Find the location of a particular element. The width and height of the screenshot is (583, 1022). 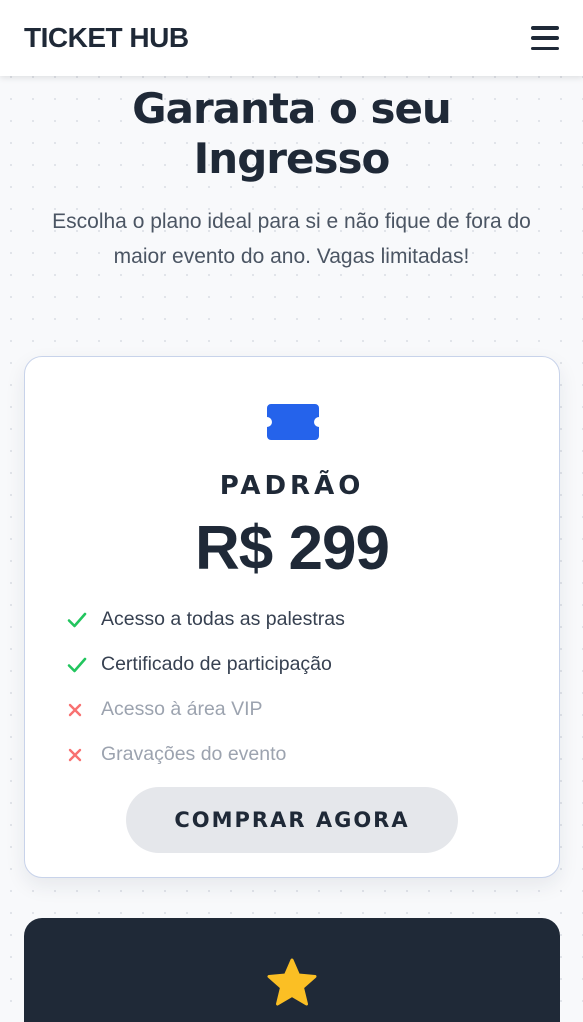

plan-card-premium is located at coordinates (292, 970).